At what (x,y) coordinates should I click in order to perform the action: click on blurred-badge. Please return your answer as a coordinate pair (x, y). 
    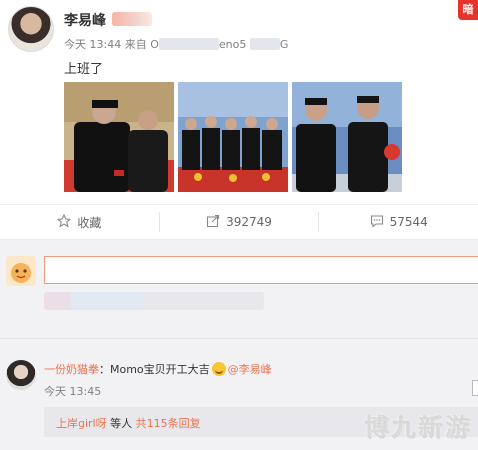
    Looking at the image, I should click on (132, 19).